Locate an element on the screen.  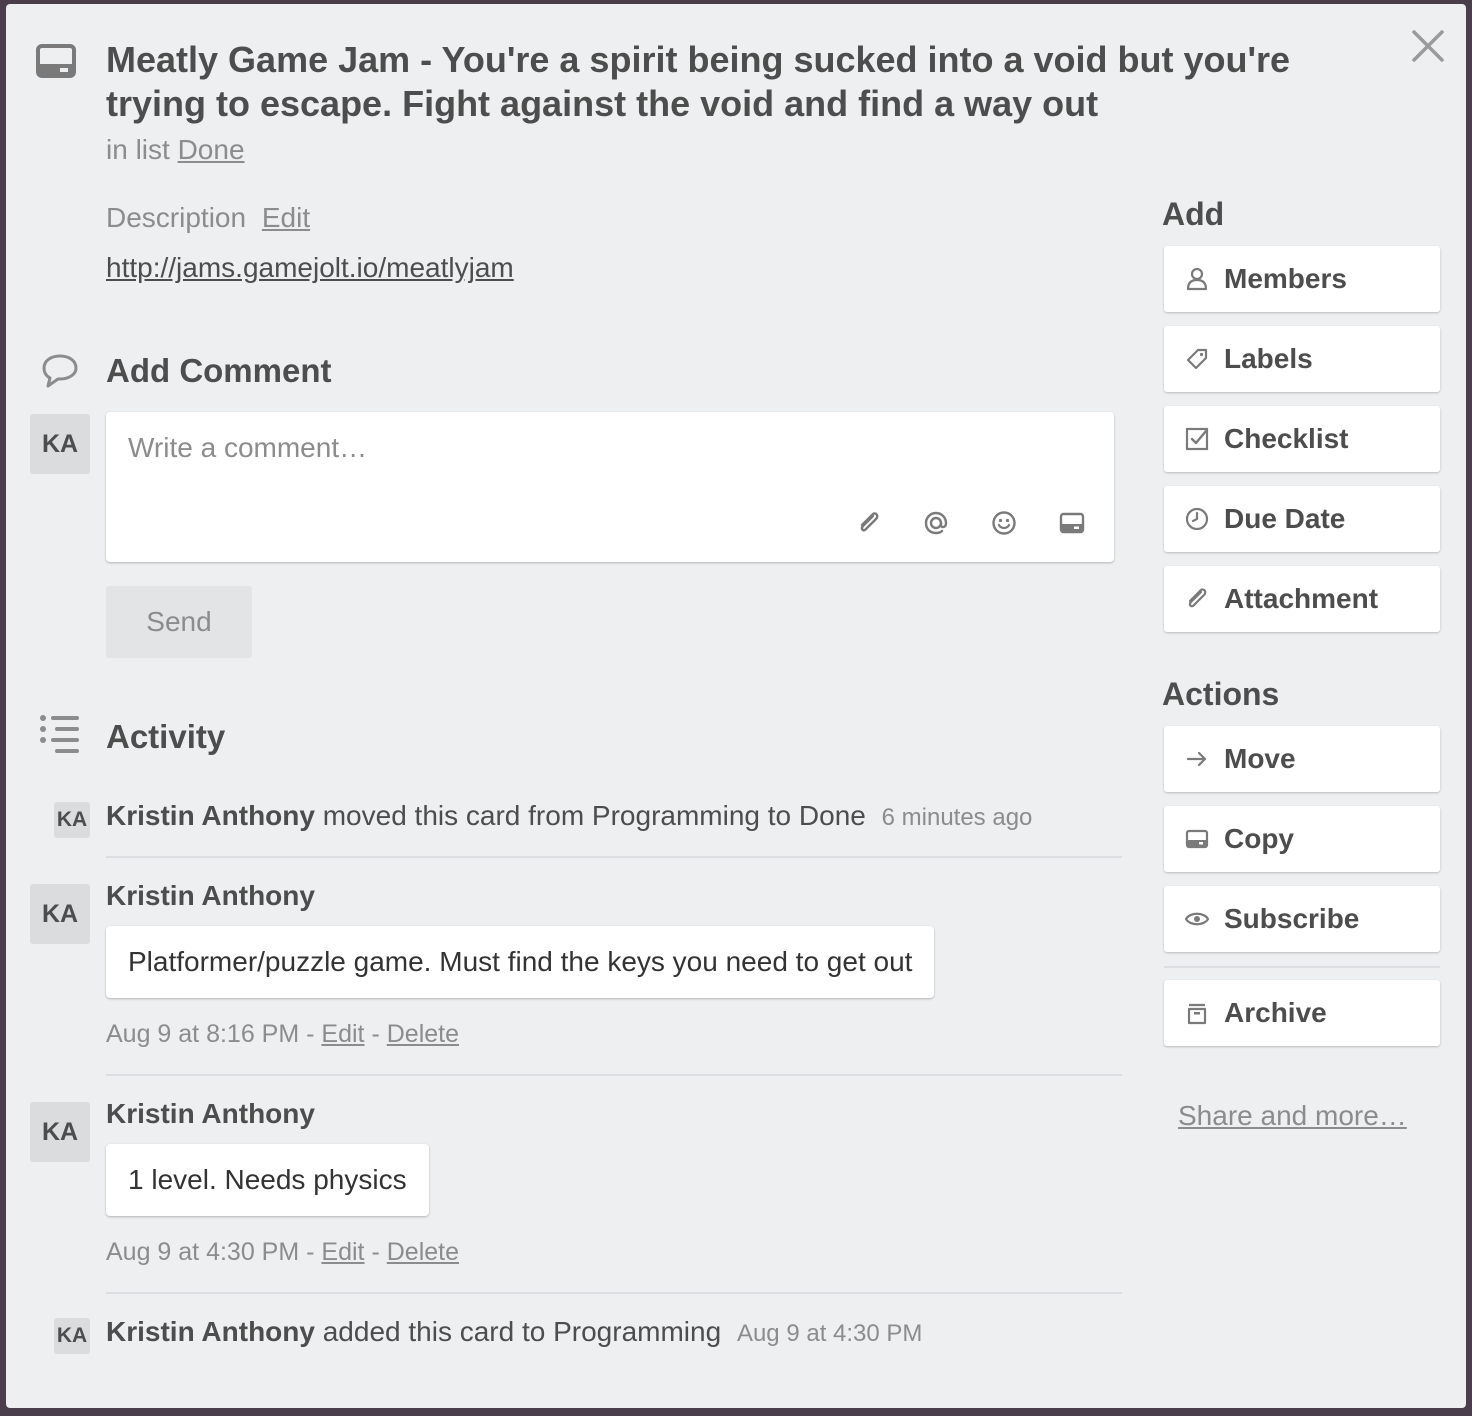
tag-icon is located at coordinates (1197, 359).